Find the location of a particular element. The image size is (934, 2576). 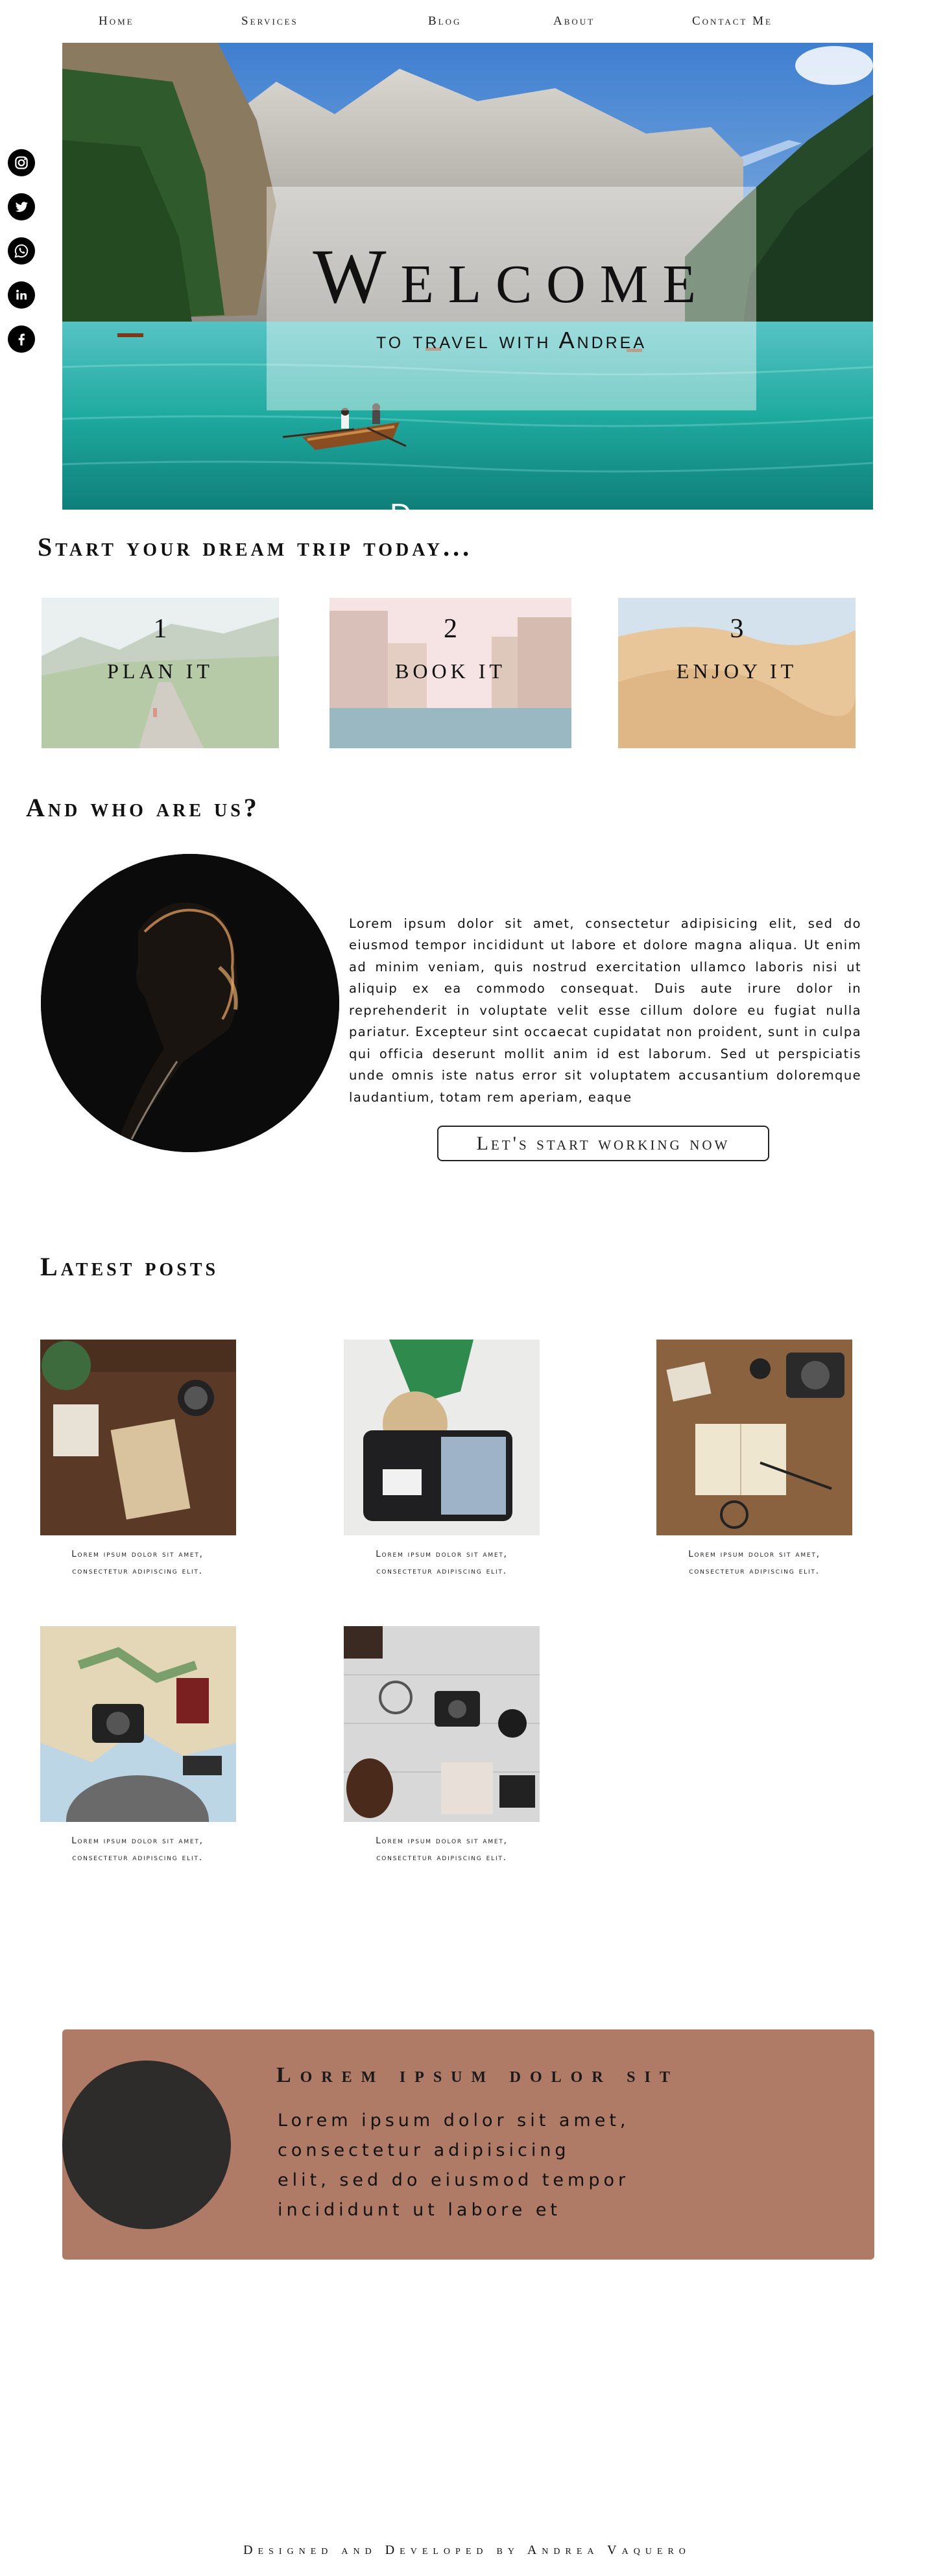

banner-text-line: Lorem ipsum dolor sit amet, is located at coordinates (454, 2120).